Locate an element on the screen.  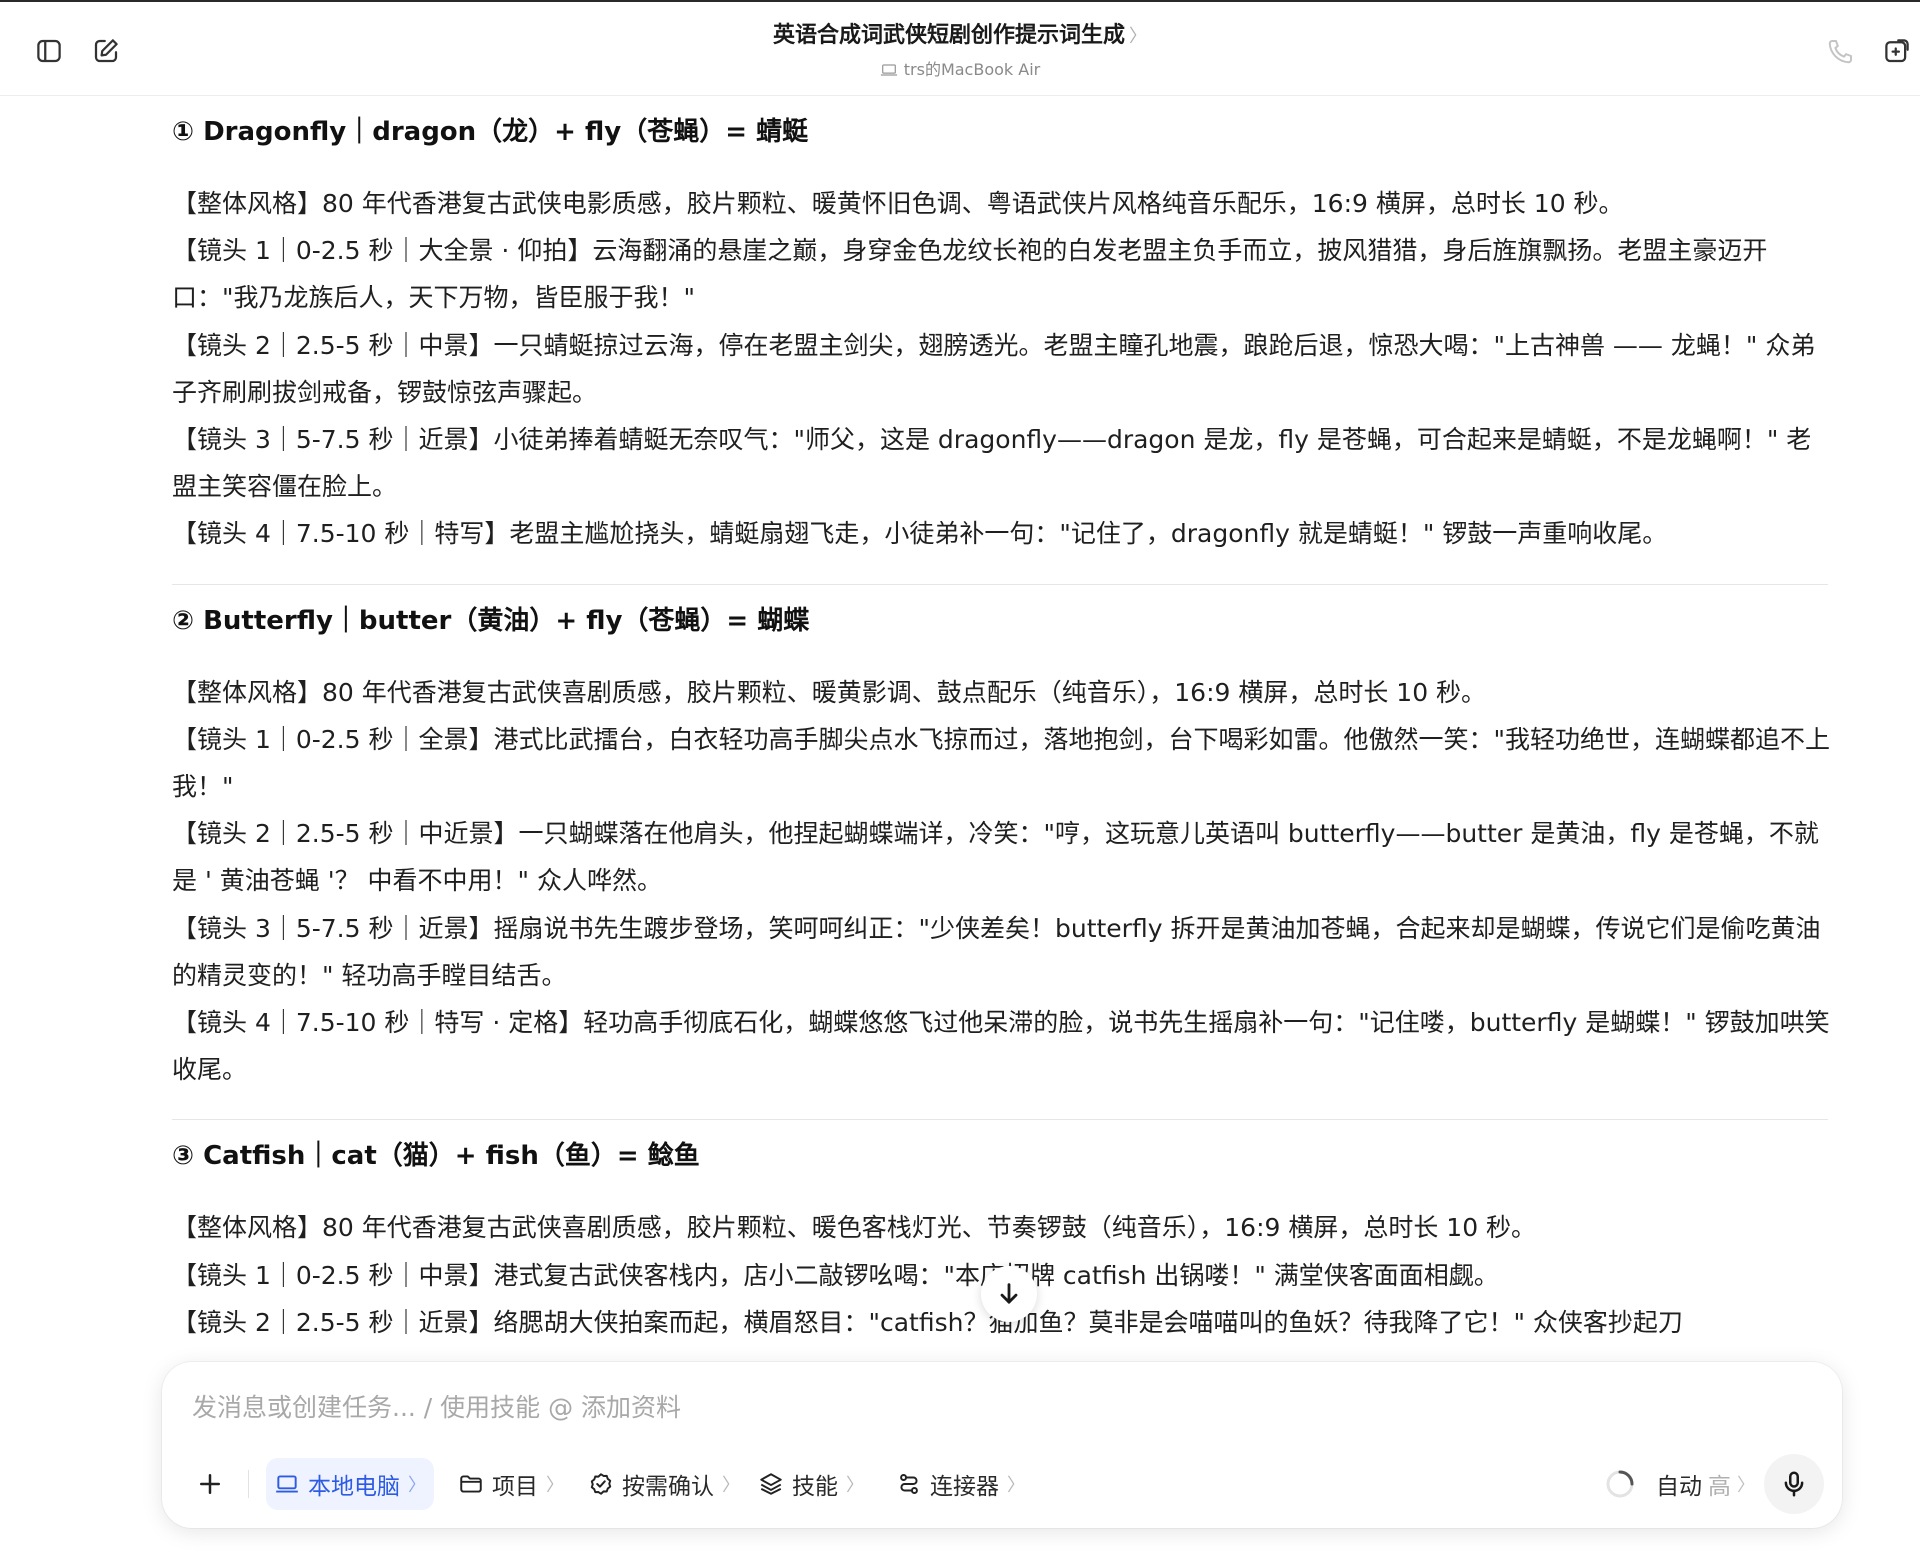
chevron-right-icon: 〉 is located at coordinates (1138, 36).